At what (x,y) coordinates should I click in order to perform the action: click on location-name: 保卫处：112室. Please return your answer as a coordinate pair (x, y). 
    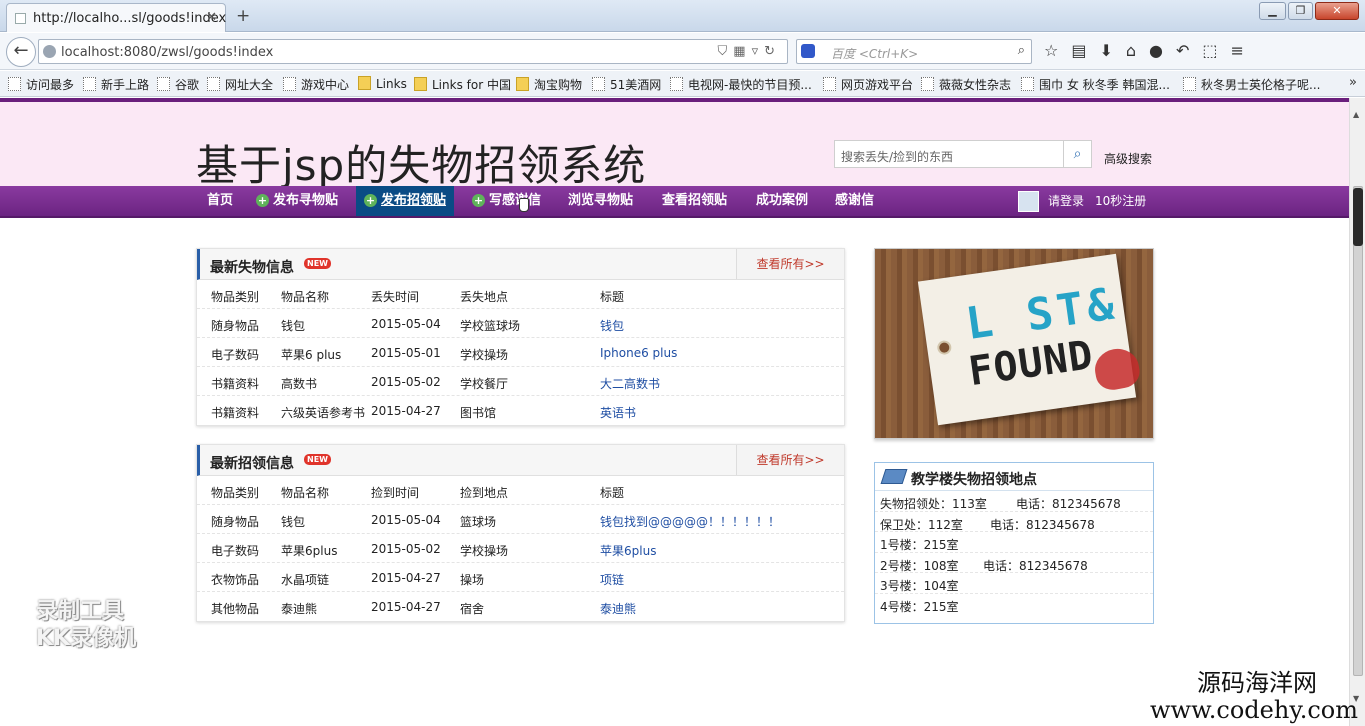
    Looking at the image, I should click on (921, 524).